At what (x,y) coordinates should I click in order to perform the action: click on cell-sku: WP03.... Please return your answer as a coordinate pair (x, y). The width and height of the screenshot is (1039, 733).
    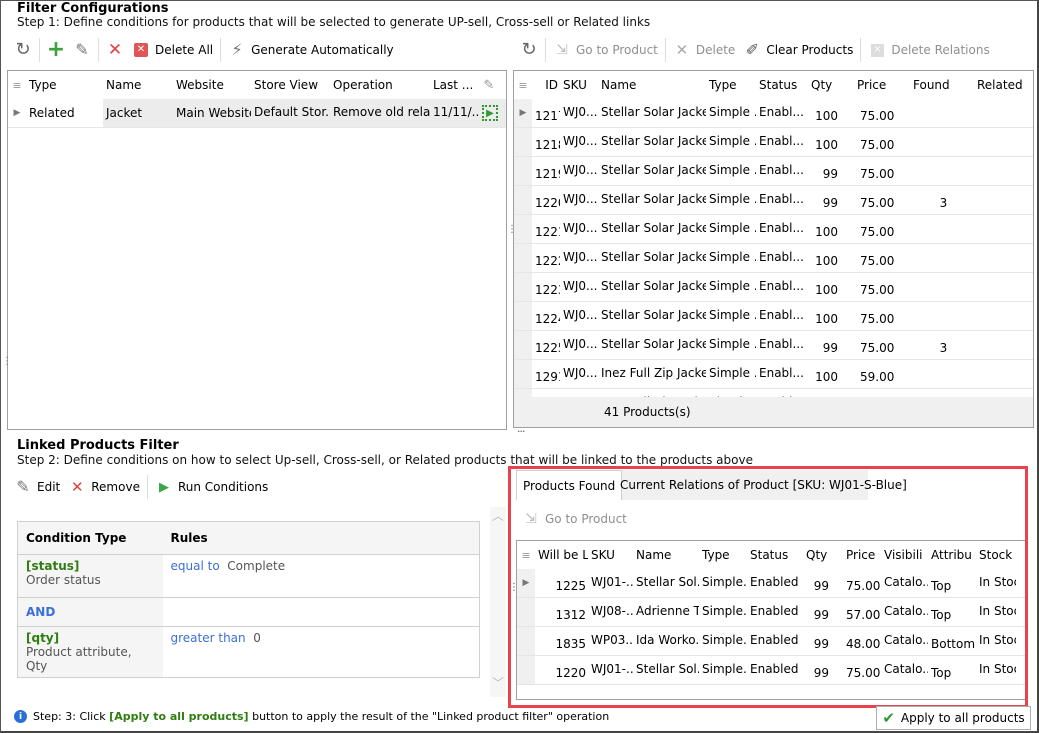
    Looking at the image, I should click on (612, 640).